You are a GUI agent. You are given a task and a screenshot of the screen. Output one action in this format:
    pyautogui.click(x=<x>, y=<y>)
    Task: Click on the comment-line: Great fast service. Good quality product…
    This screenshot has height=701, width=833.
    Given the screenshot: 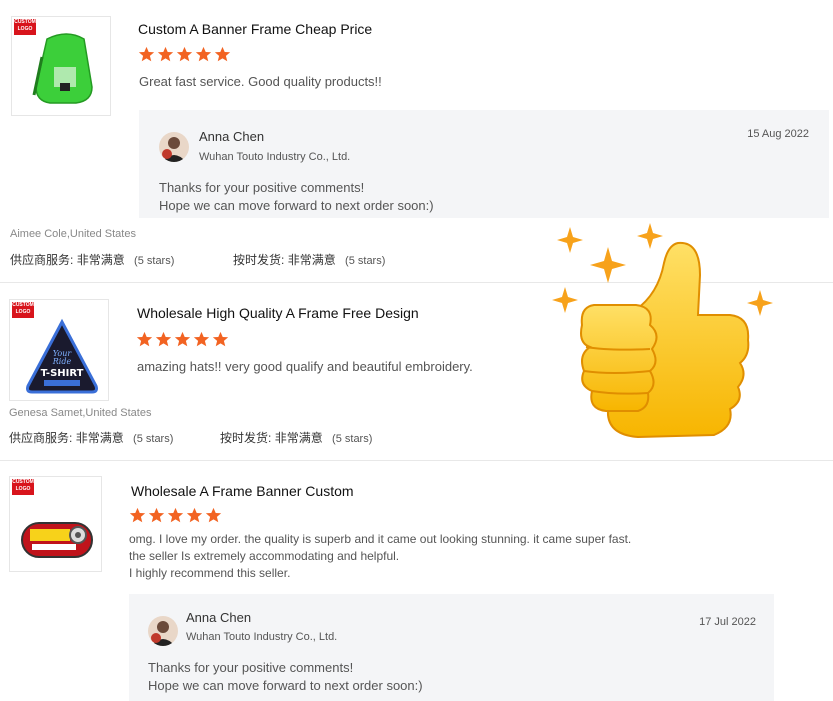 What is the action you would take?
    pyautogui.click(x=260, y=81)
    